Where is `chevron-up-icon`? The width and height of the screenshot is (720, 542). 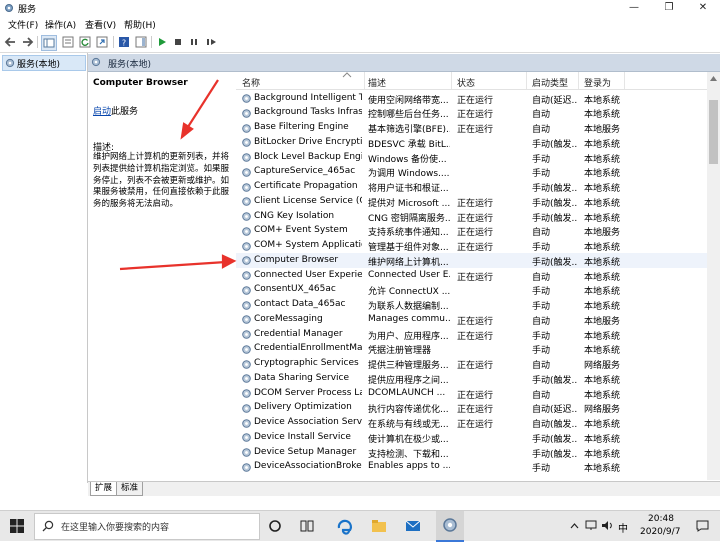 chevron-up-icon is located at coordinates (574, 525).